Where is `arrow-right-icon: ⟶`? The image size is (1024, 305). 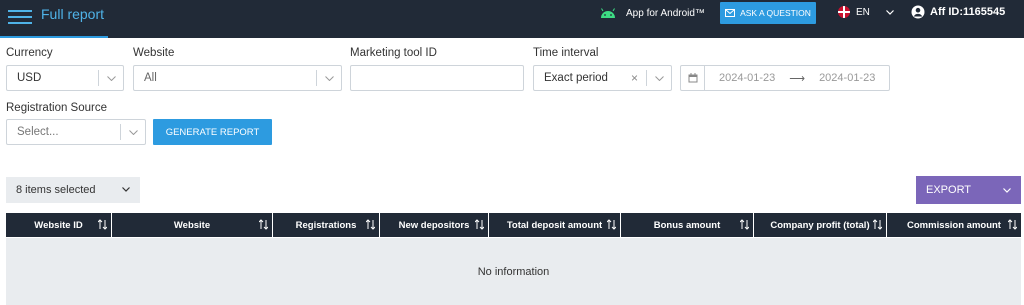
arrow-right-icon: ⟶ is located at coordinates (797, 78).